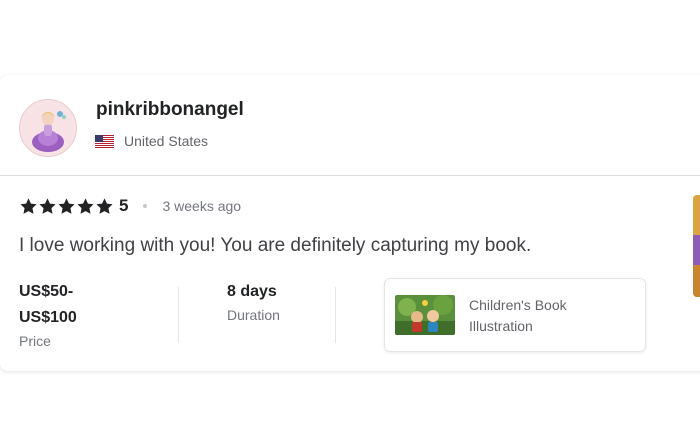 Image resolution: width=700 pixels, height=430 pixels. Describe the element at coordinates (549, 316) in the screenshot. I see `gig-title: Children's Book Illustration` at that location.